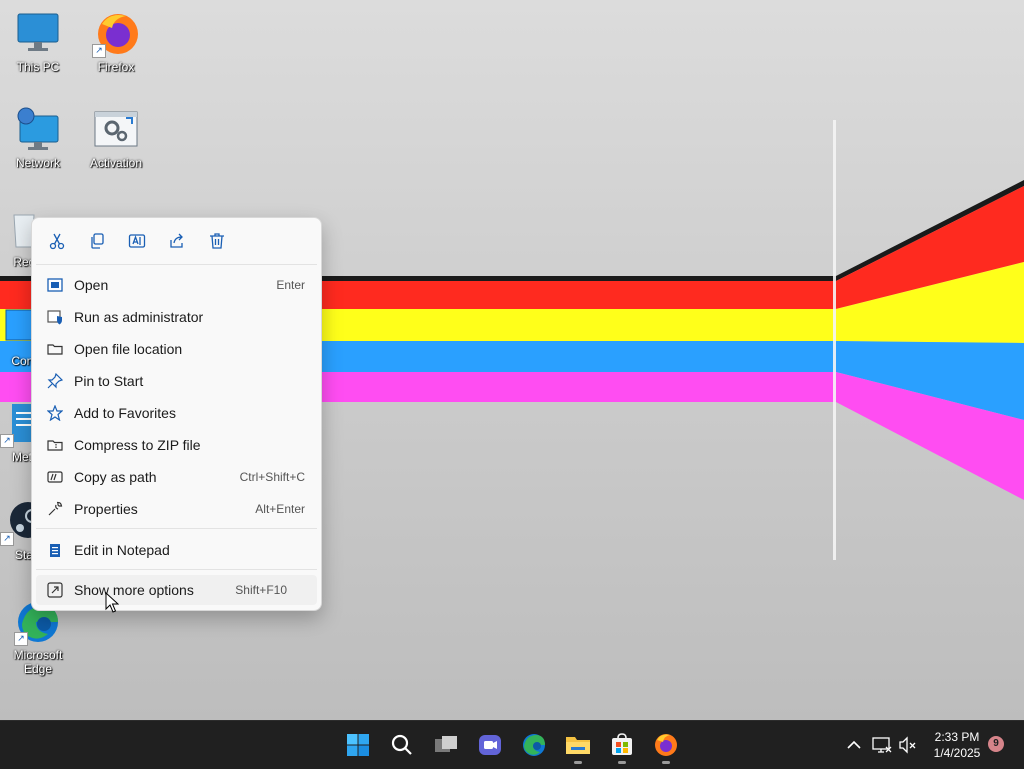 Image resolution: width=1024 pixels, height=769 pixels. Describe the element at coordinates (55, 349) in the screenshot. I see `folder-icon` at that location.